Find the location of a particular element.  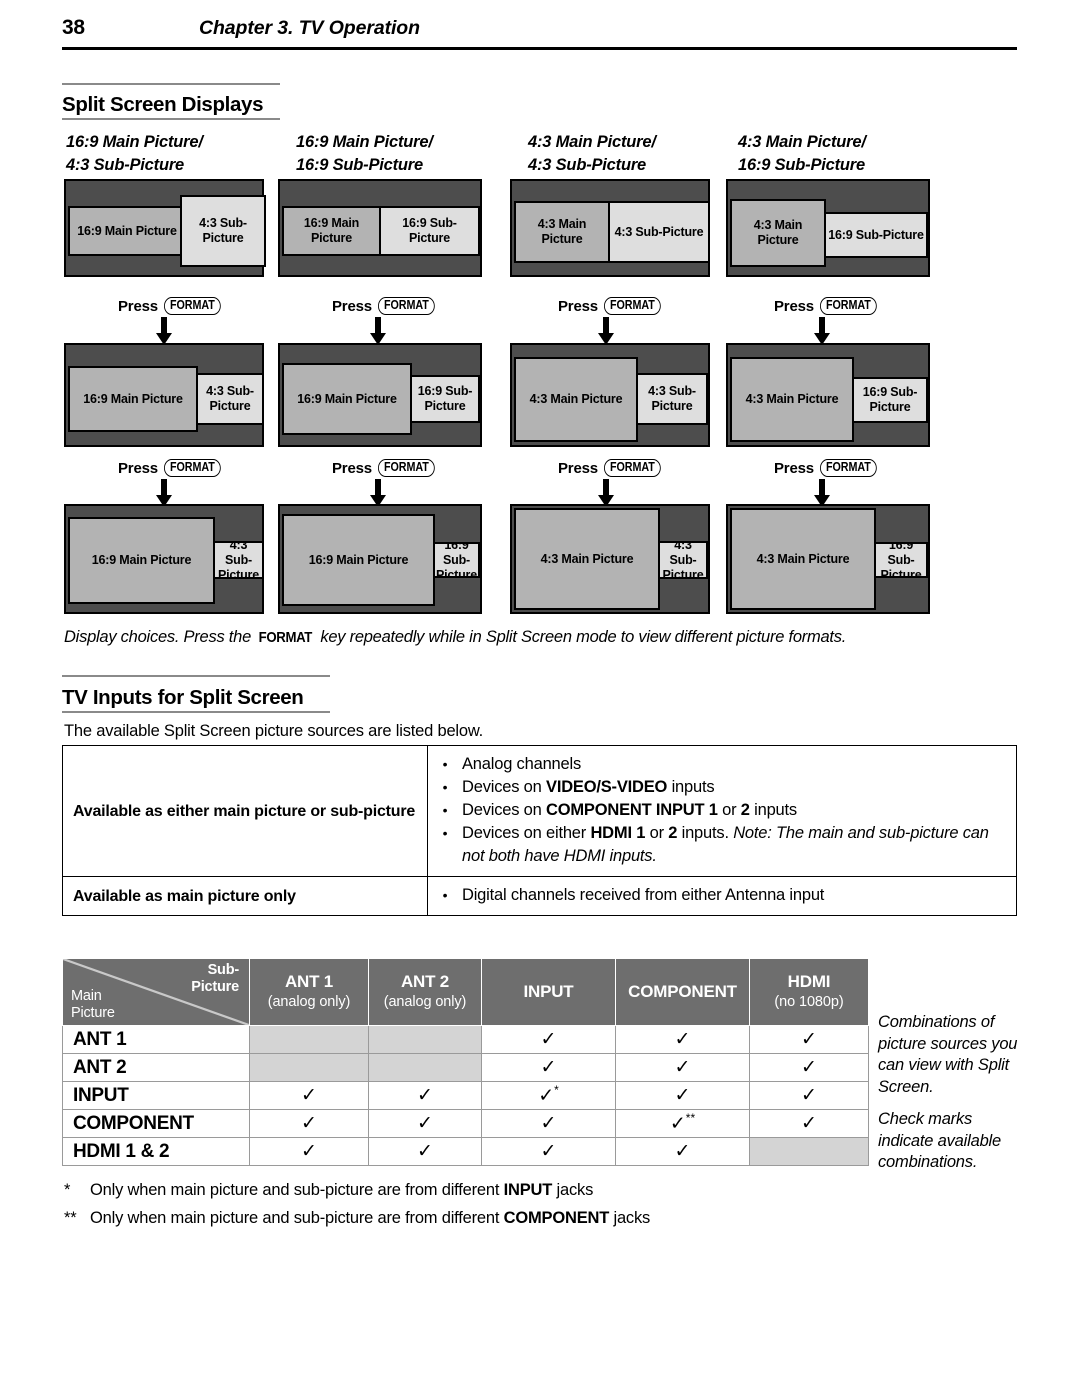

matrix-cell-hdmi-component: ✓ is located at coordinates (682, 1151).